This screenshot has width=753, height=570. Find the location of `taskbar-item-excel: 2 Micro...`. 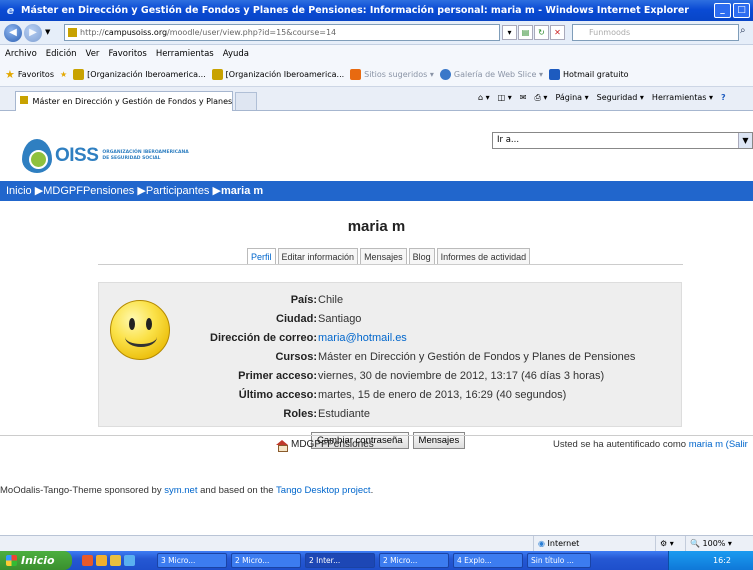

taskbar-item-excel: 2 Micro... is located at coordinates (414, 560).